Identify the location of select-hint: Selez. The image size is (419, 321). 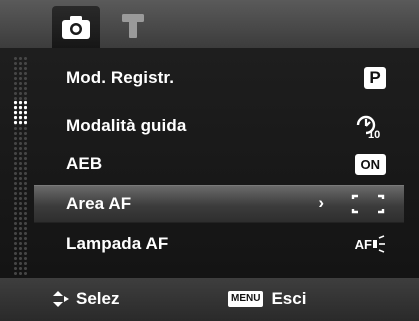
(85, 299).